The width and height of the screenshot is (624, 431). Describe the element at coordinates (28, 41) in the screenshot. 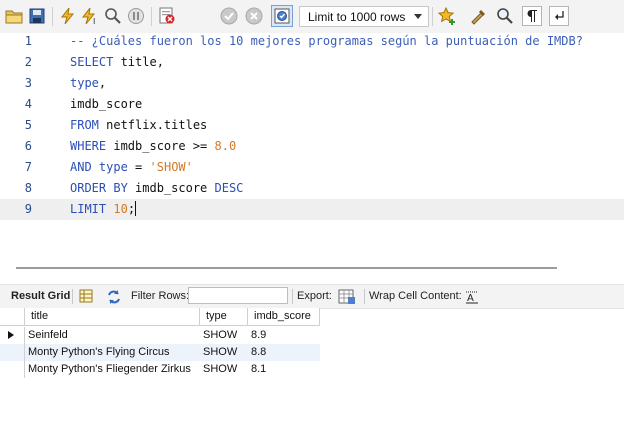

I see `line-number: 1` at that location.